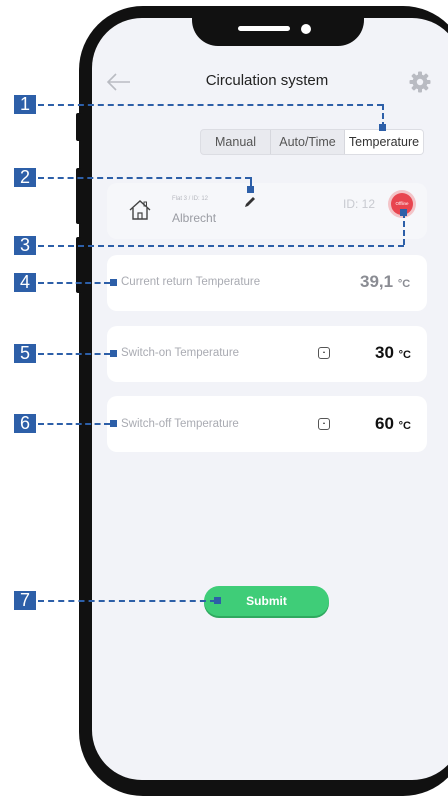  What do you see at coordinates (25, 282) in the screenshot?
I see `callout-4: 4` at bounding box center [25, 282].